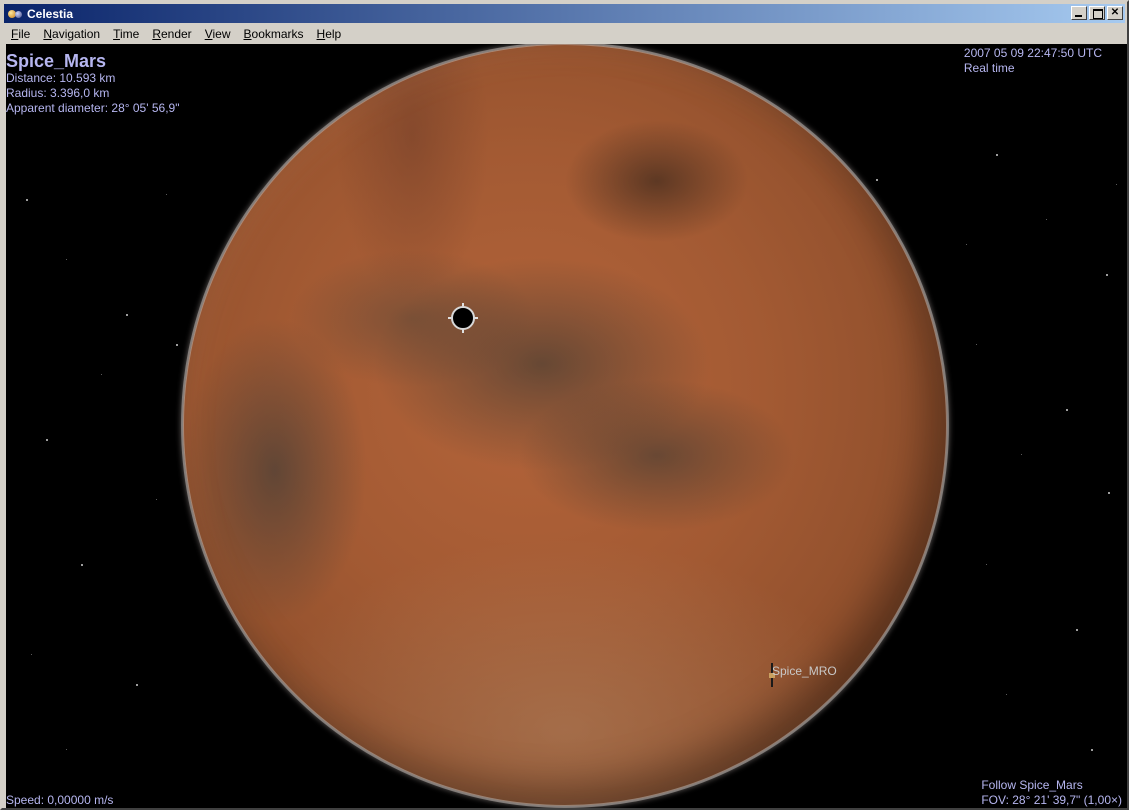 The width and height of the screenshot is (1129, 810). I want to click on menu-file: File, so click(20, 34).